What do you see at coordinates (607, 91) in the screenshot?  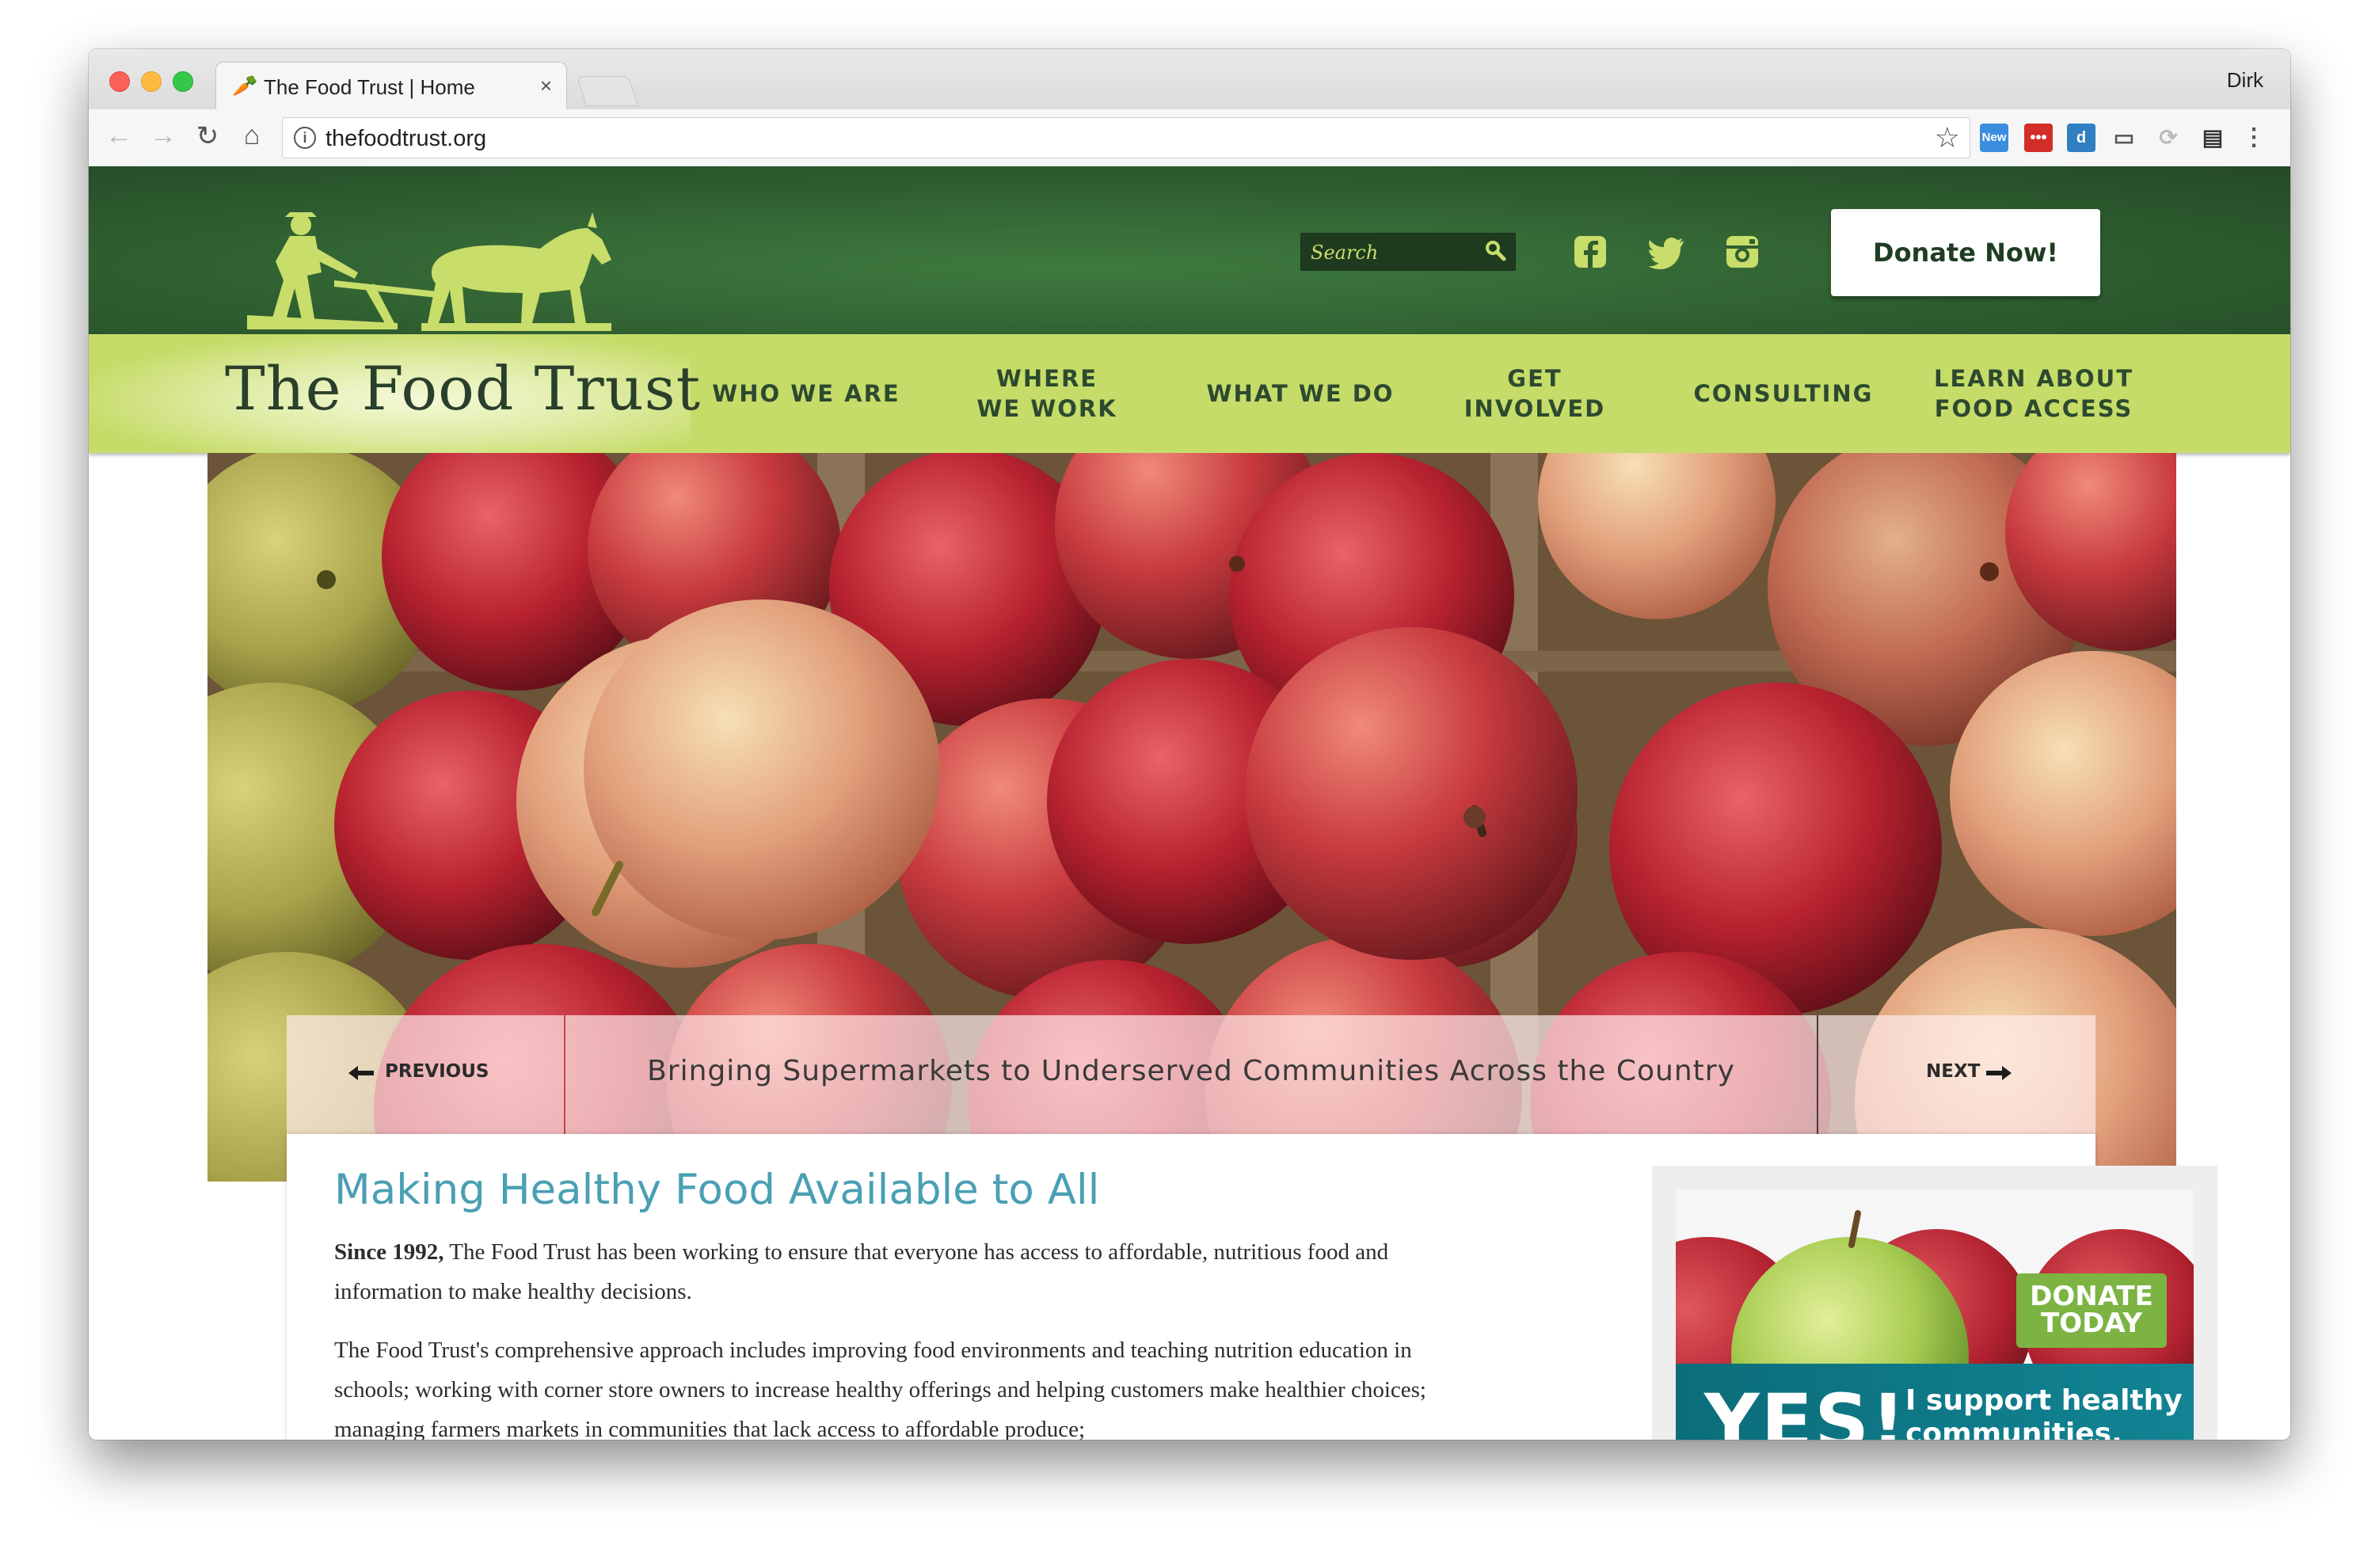 I see `new-tab-button` at bounding box center [607, 91].